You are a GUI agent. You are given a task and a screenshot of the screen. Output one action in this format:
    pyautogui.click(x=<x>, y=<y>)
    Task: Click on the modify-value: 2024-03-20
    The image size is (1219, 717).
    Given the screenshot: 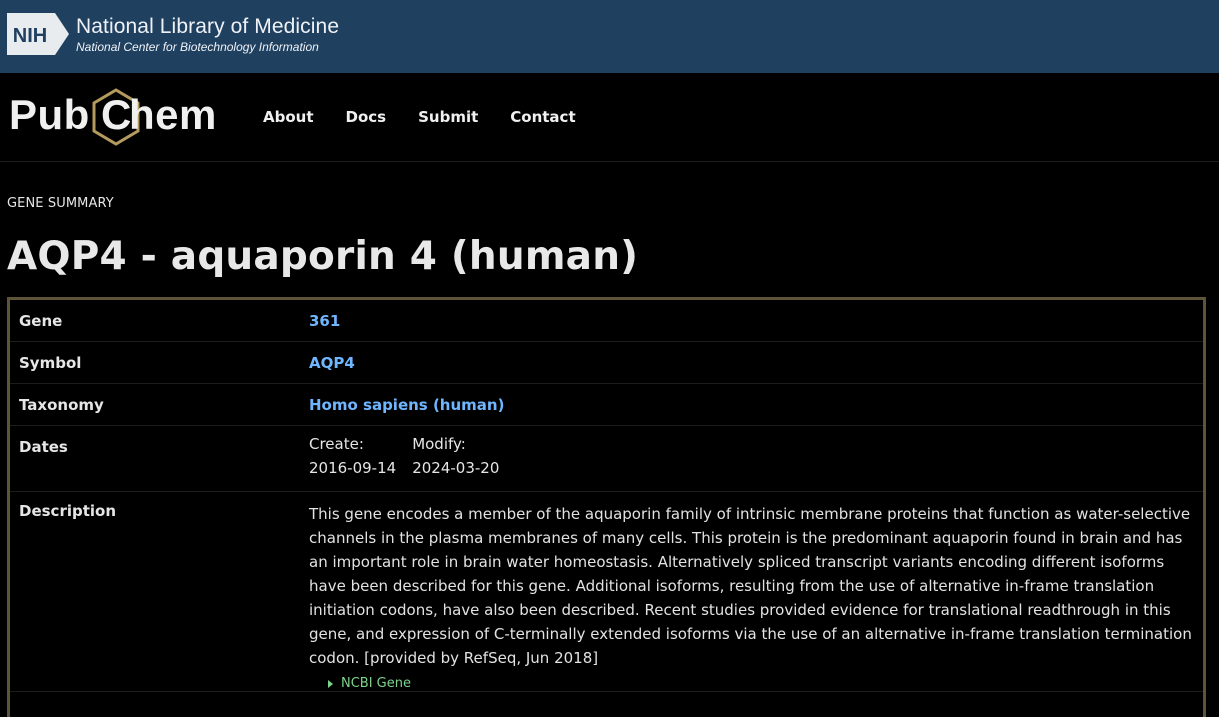 What is the action you would take?
    pyautogui.click(x=456, y=468)
    